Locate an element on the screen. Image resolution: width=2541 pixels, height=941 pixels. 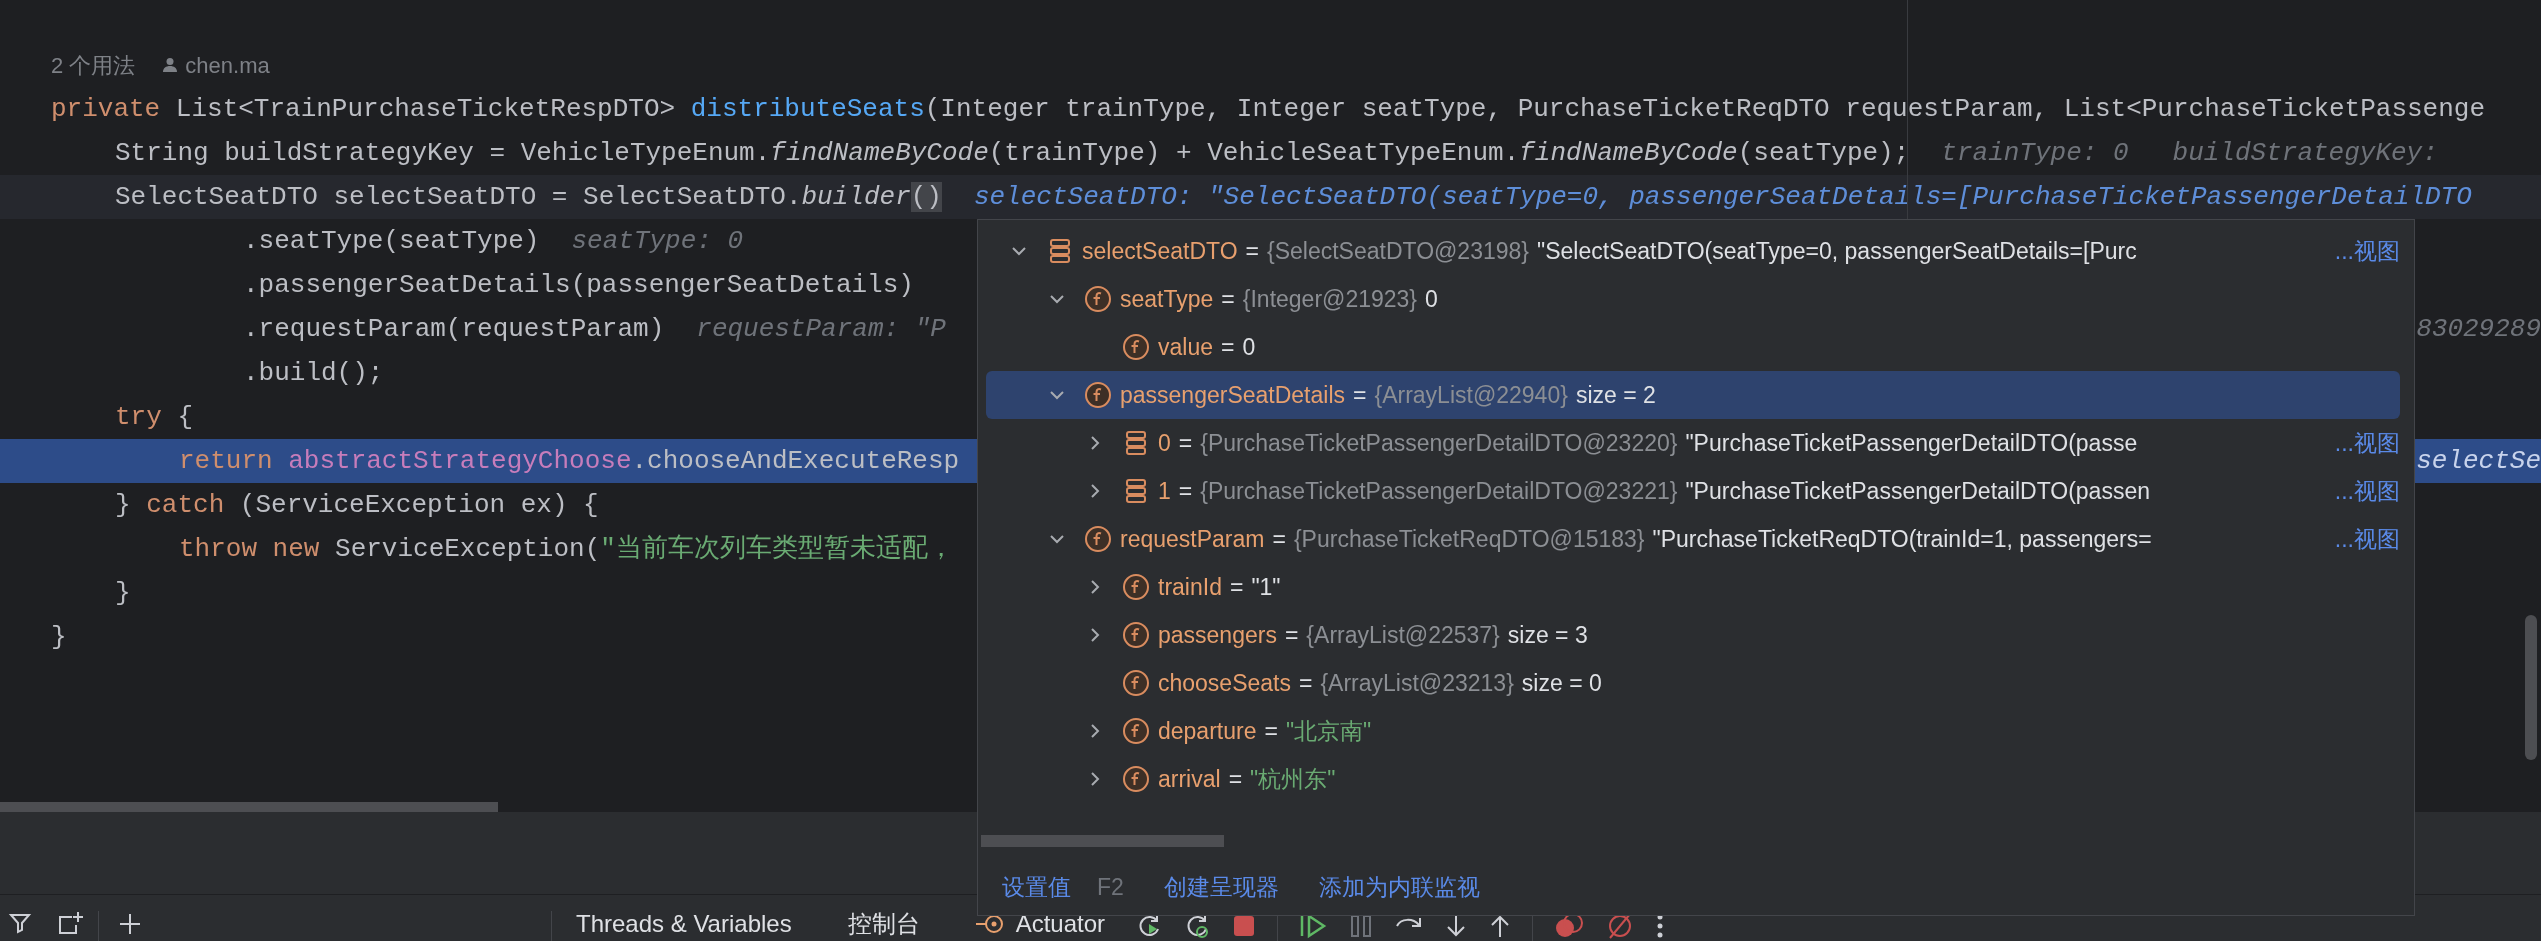
new-watch-icon is located at coordinates (70, 924).